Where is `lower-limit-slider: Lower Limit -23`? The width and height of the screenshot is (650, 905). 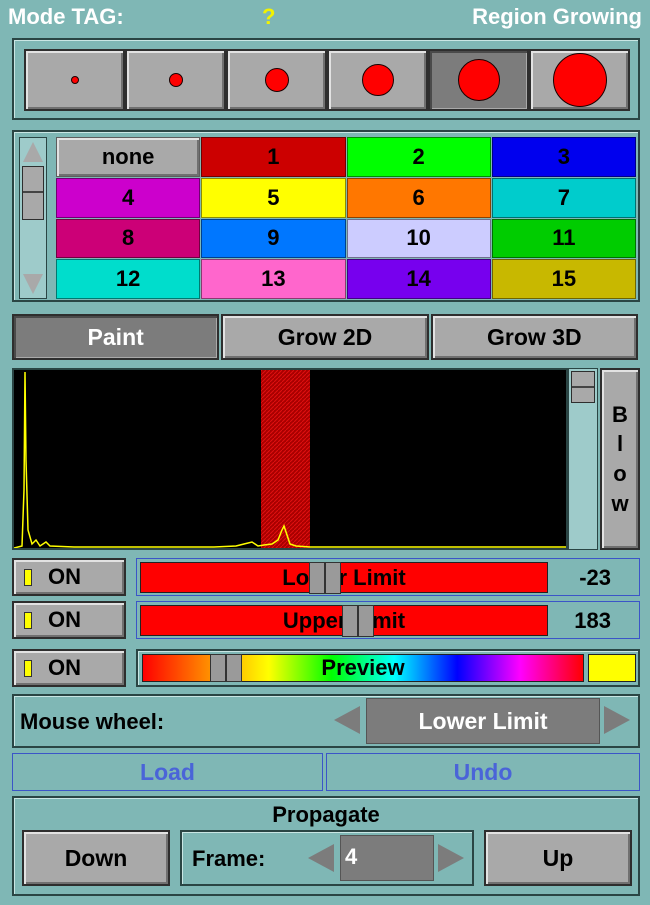
lower-limit-slider: Lower Limit -23 is located at coordinates (388, 577).